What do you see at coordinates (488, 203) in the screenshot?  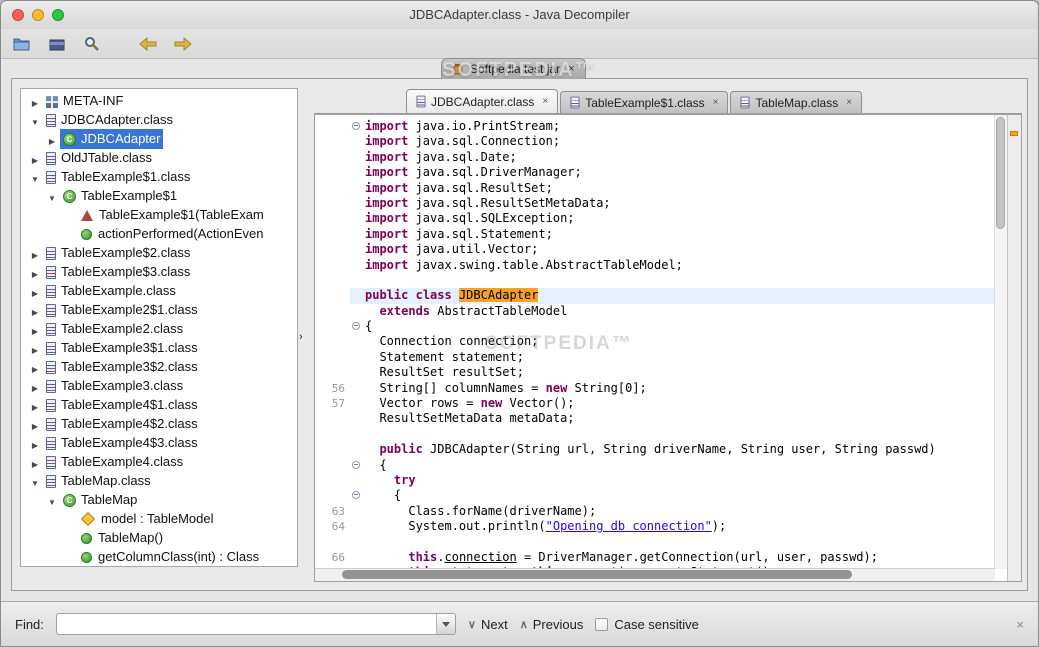 I see `code-text: import java.sql.ResultSetMetaData;` at bounding box center [488, 203].